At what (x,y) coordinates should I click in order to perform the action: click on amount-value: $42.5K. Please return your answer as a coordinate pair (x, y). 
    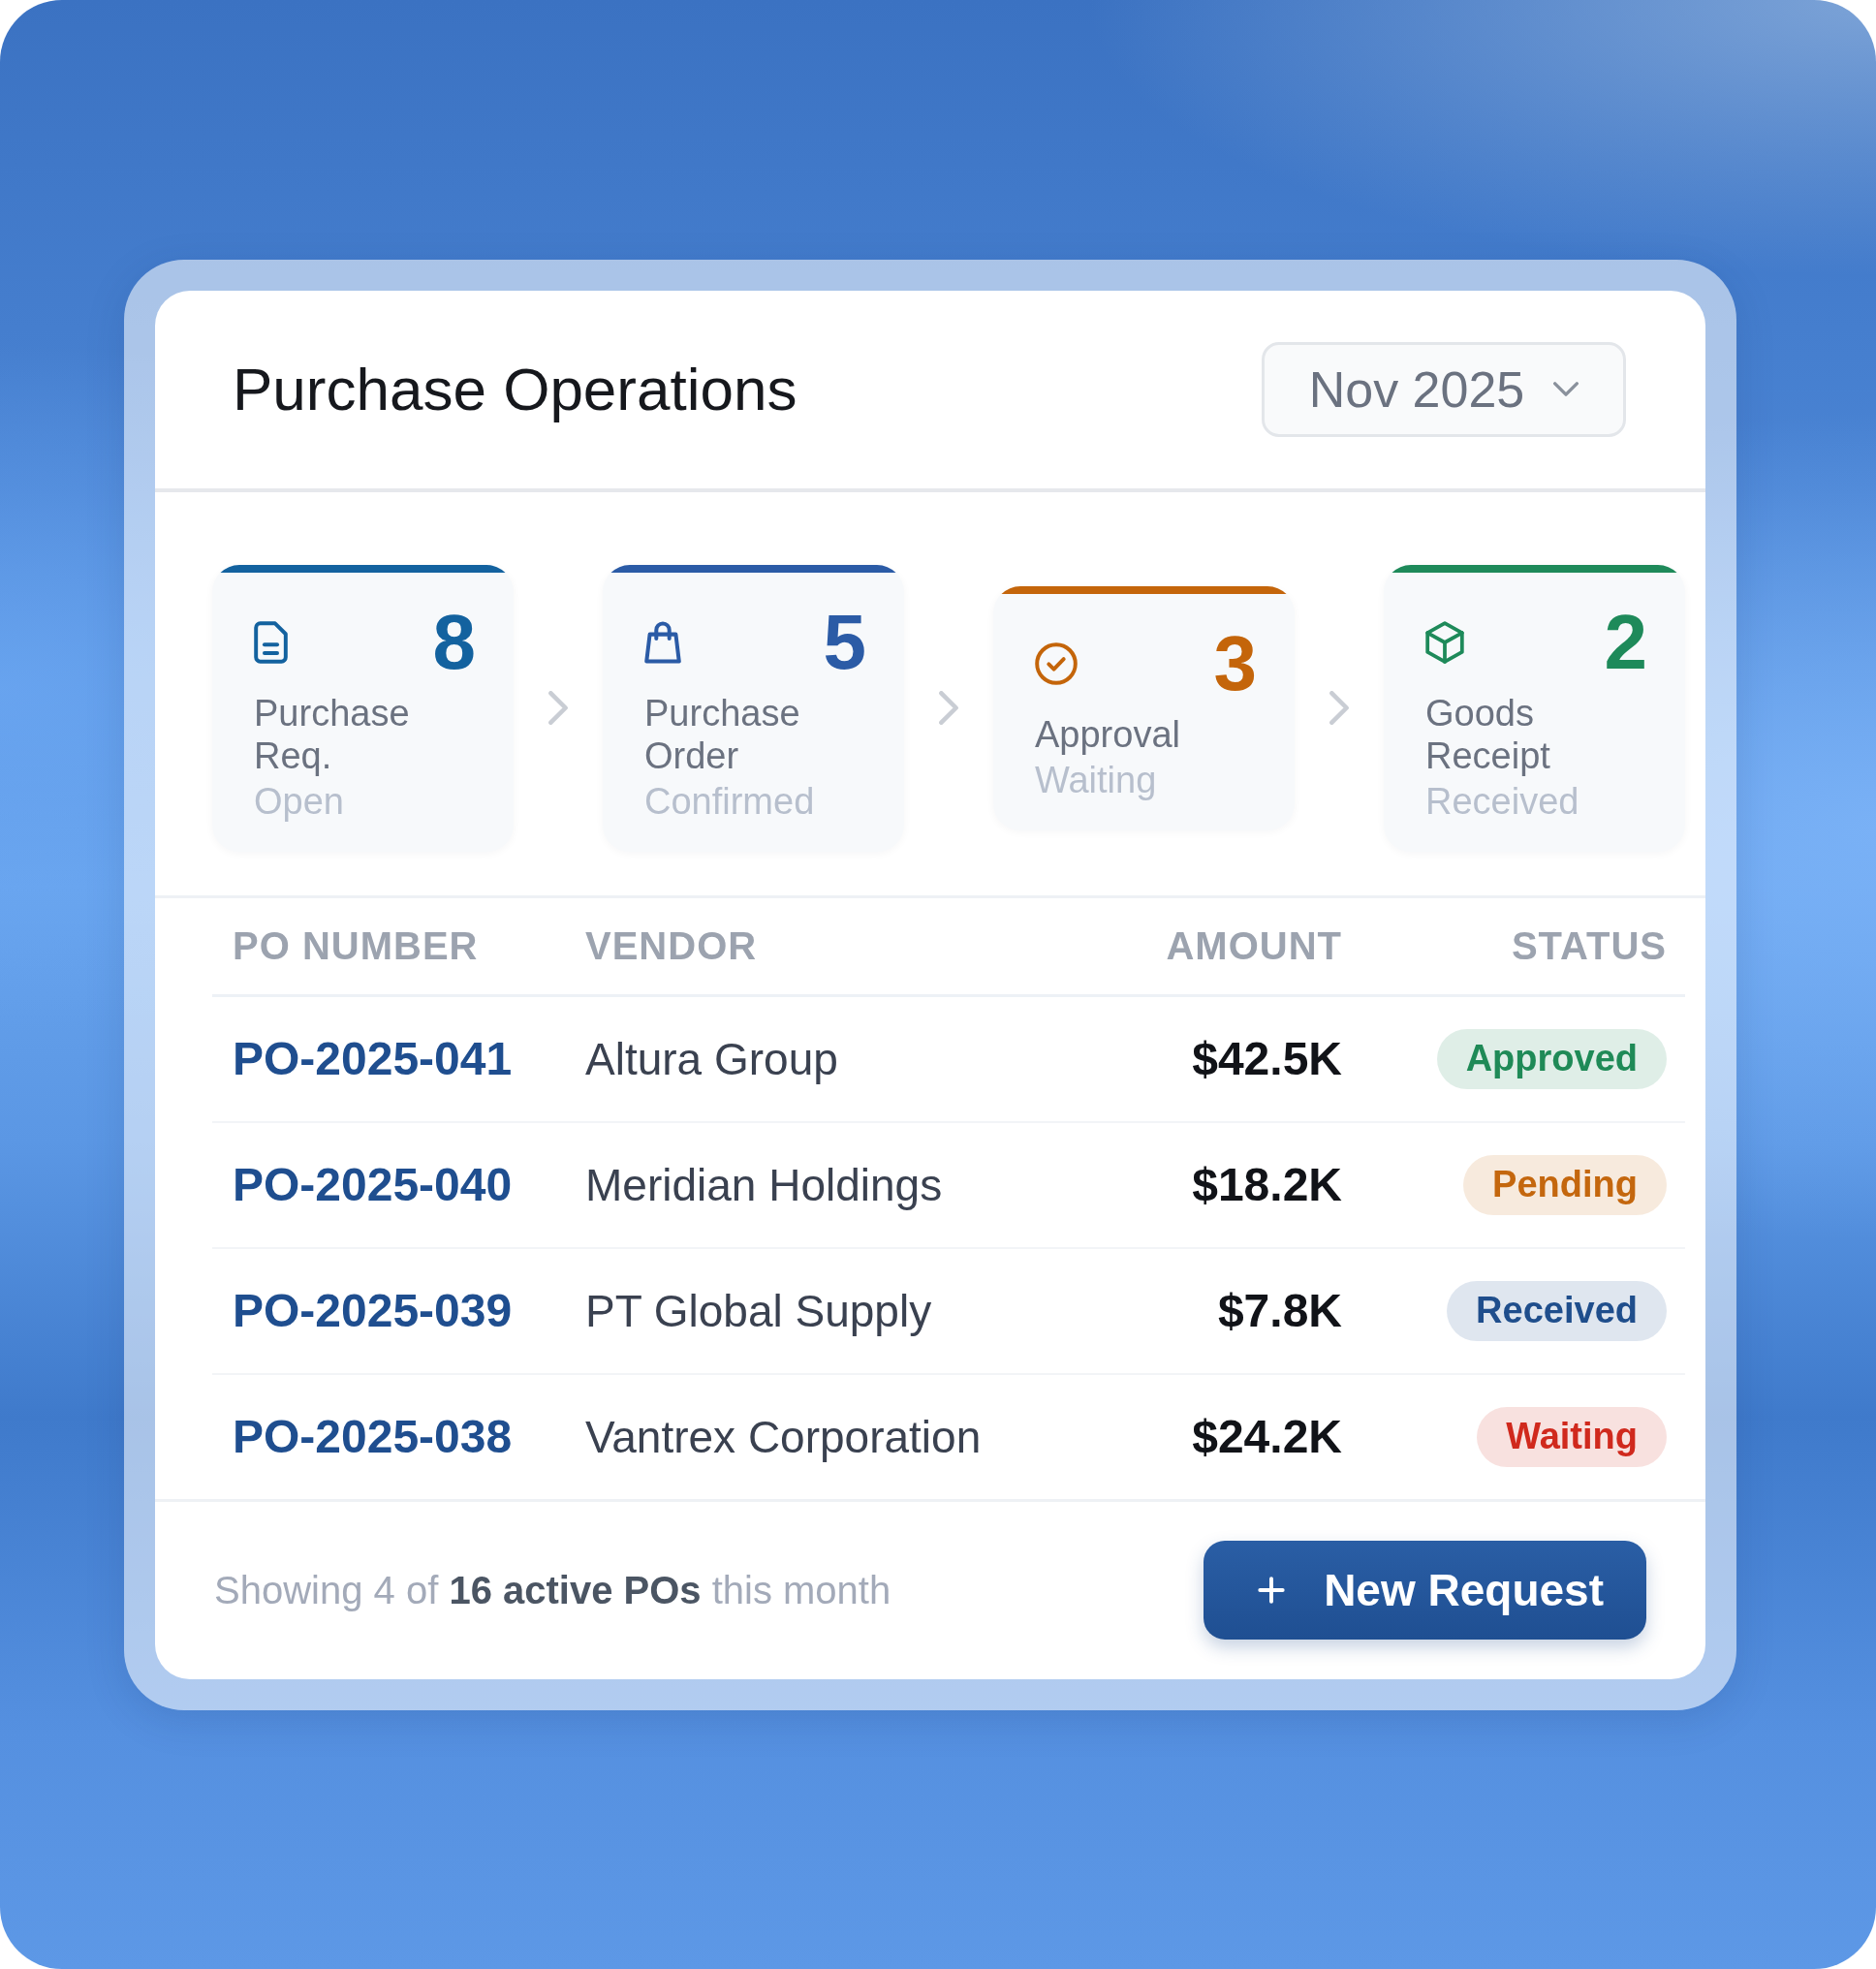
    Looking at the image, I should click on (1267, 1058).